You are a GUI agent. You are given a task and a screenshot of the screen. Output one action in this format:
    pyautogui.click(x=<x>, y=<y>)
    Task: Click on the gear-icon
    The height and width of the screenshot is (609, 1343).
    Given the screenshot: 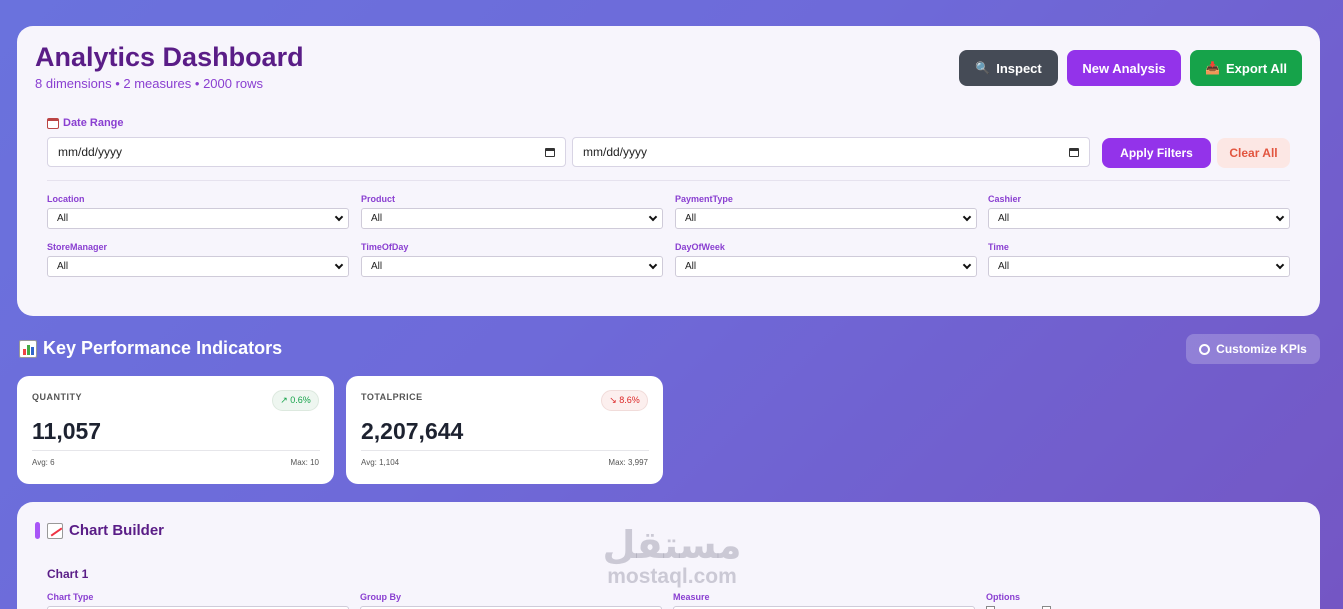 What is the action you would take?
    pyautogui.click(x=1205, y=349)
    